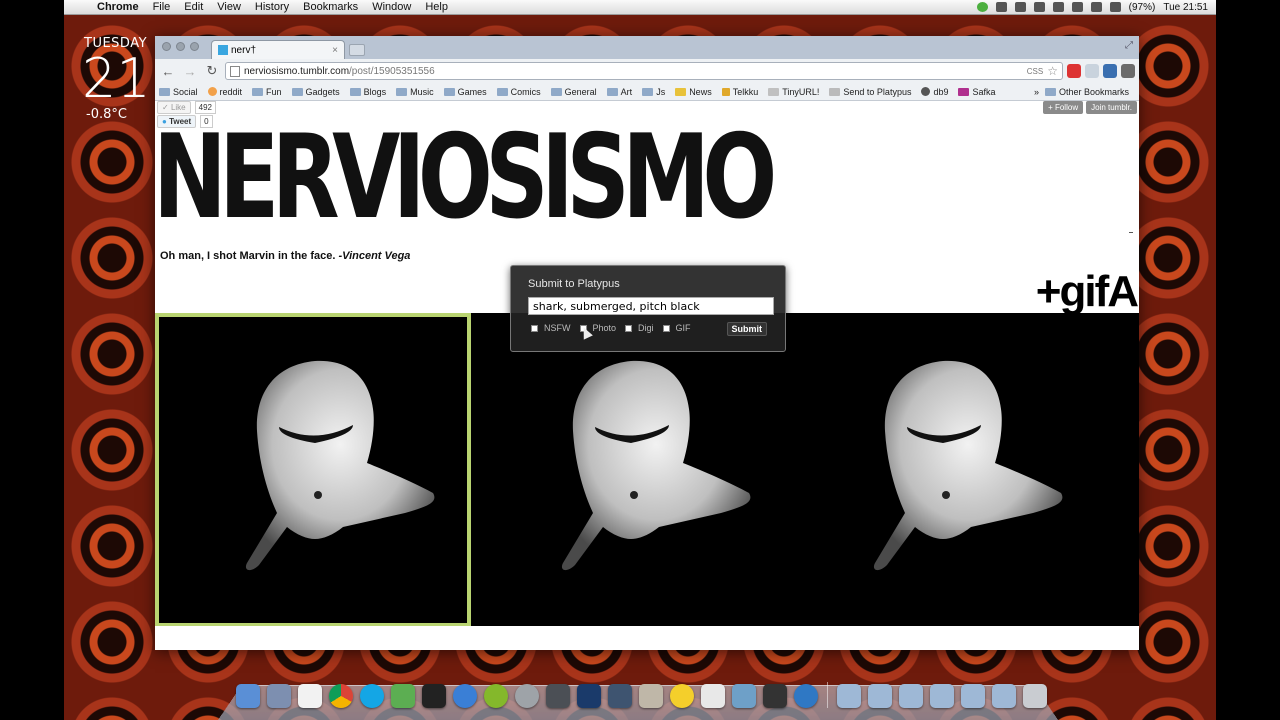  What do you see at coordinates (589, 696) in the screenshot?
I see `photoshop-icon` at bounding box center [589, 696].